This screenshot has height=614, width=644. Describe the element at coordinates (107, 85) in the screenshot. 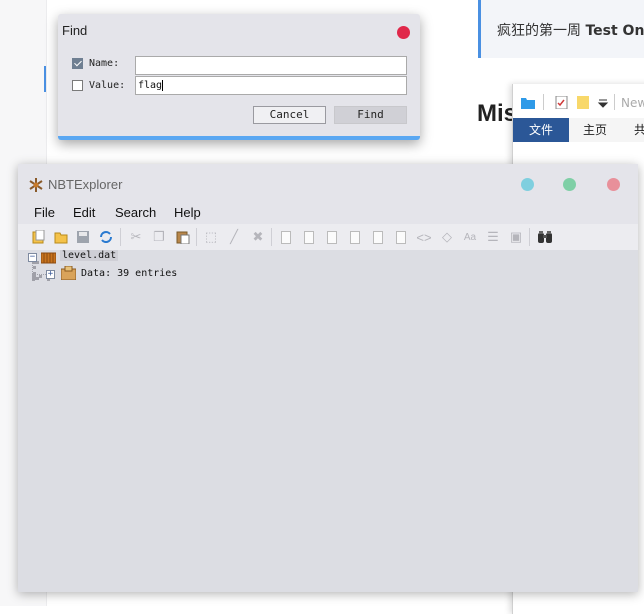

I see `value-label: Value:` at that location.